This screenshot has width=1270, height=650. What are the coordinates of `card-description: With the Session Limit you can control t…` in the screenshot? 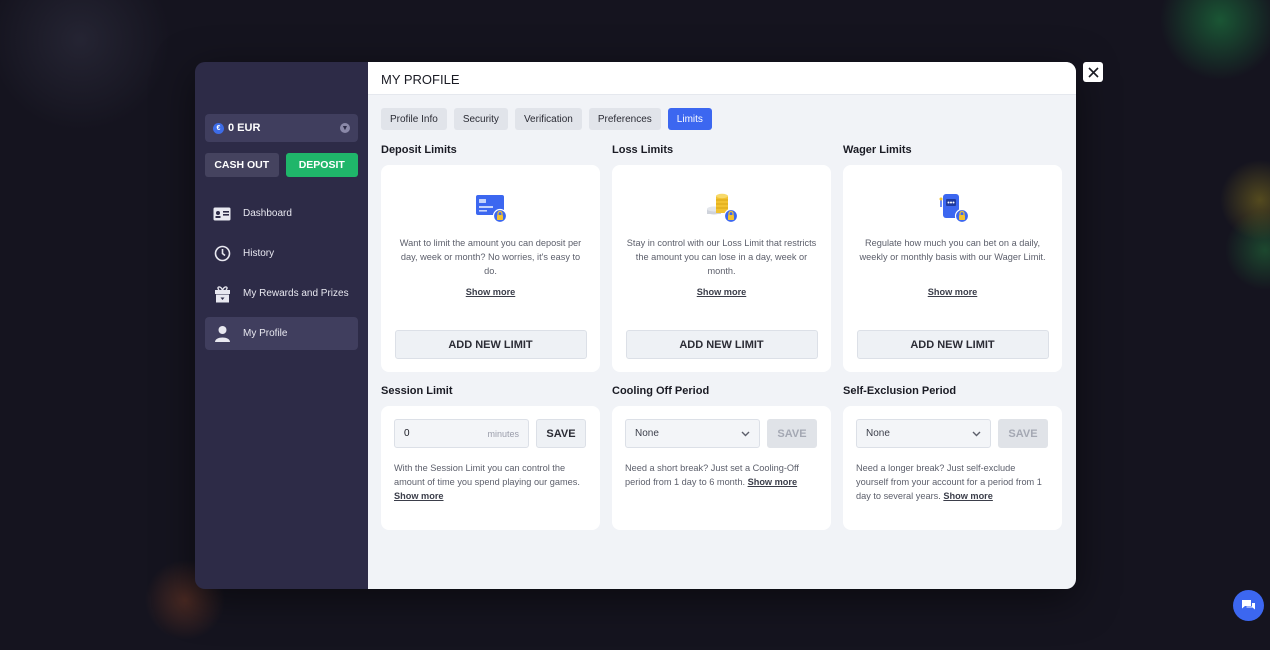 It's located at (490, 482).